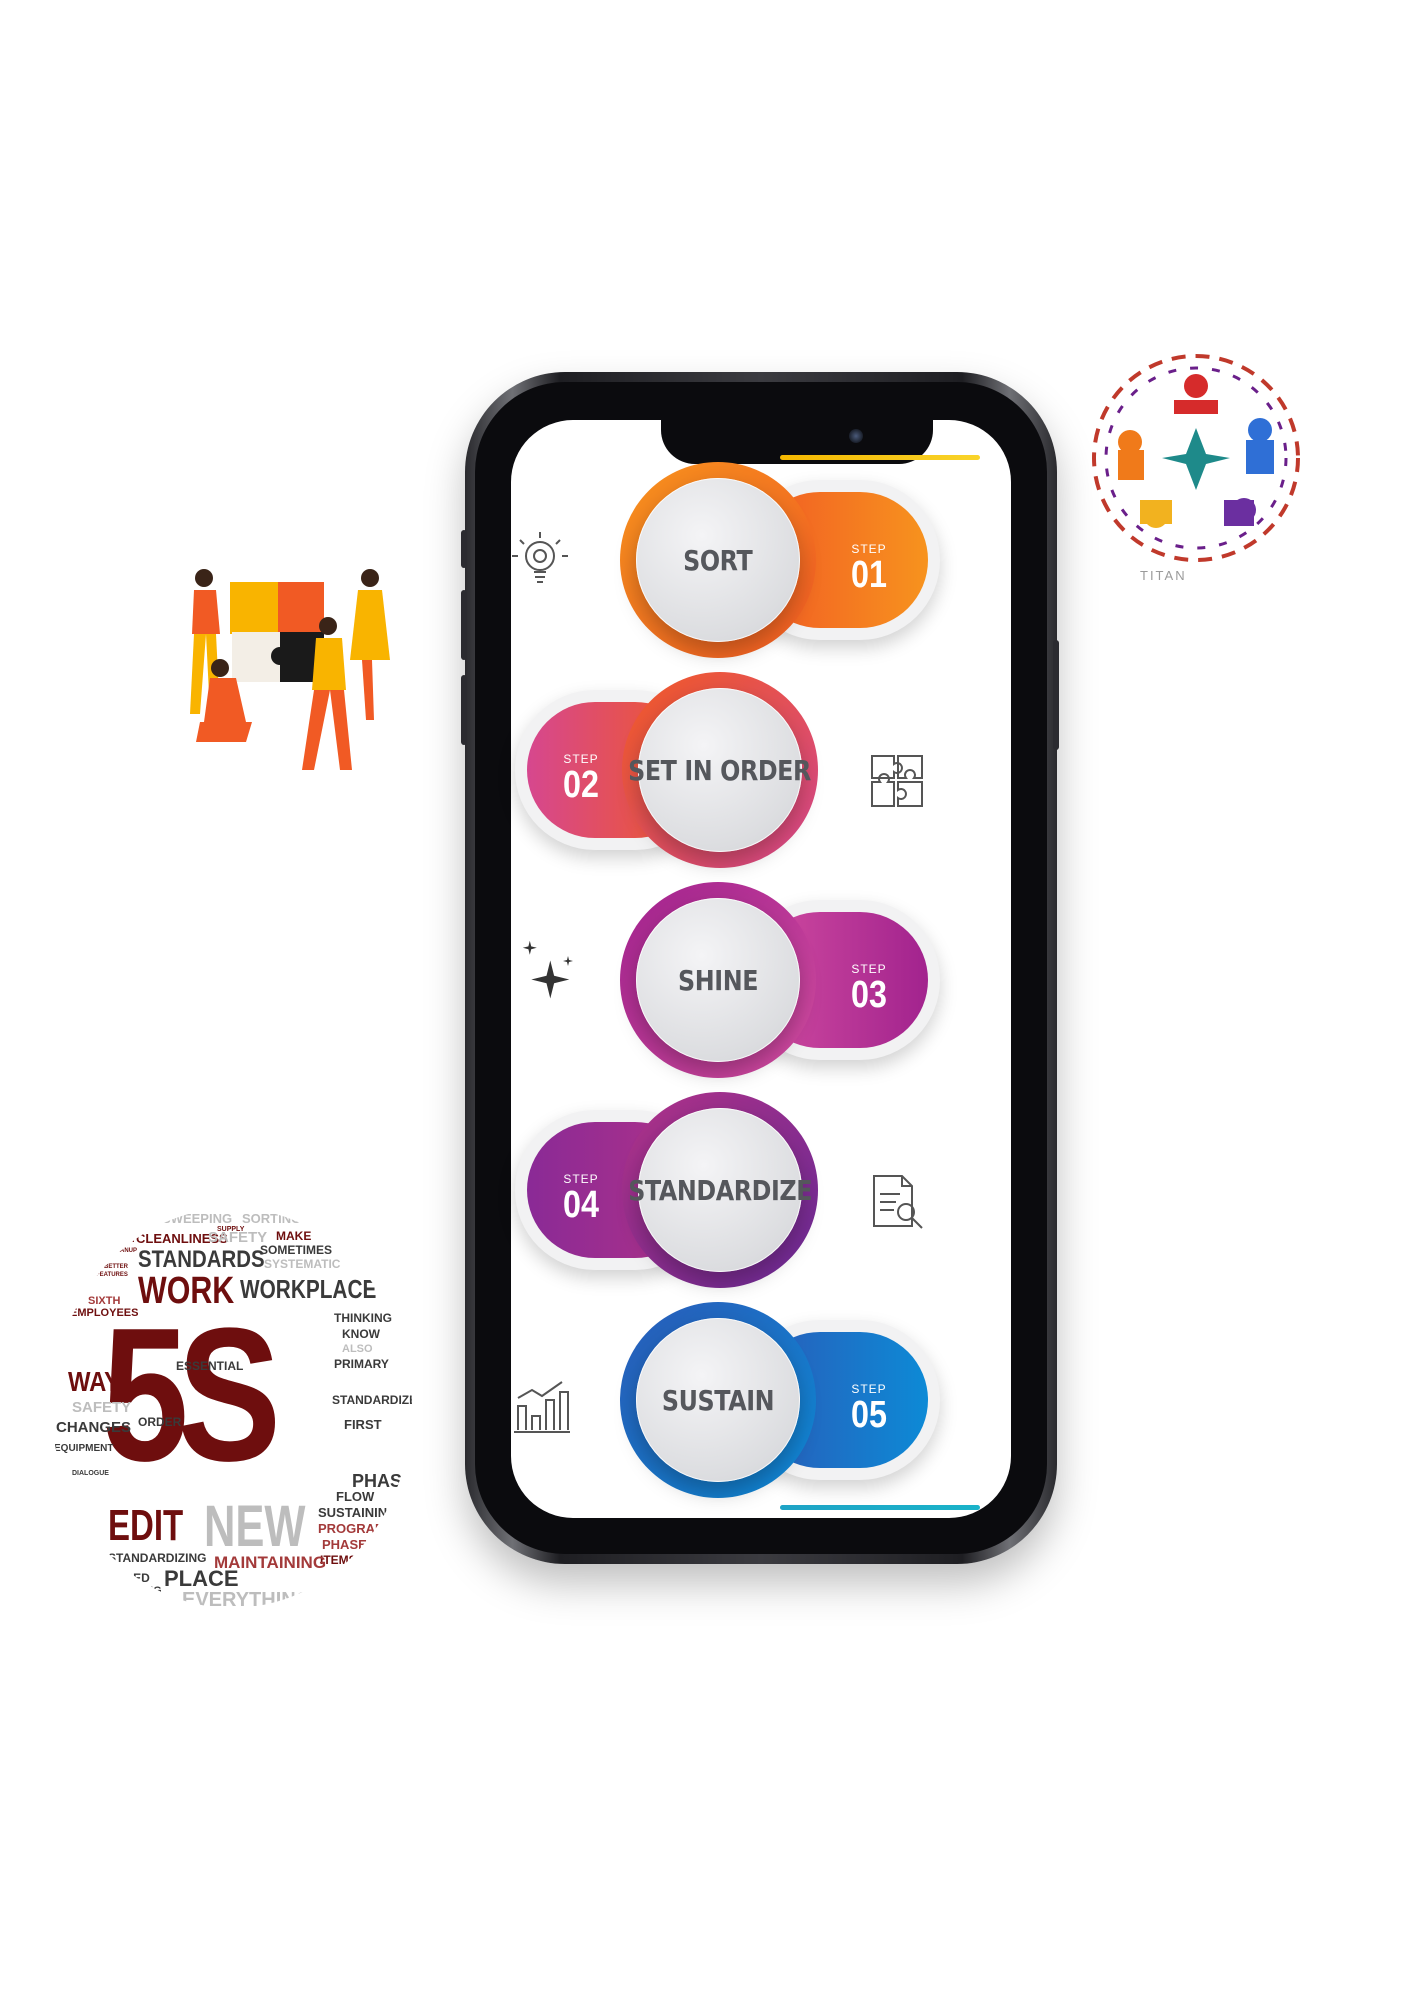 Image resolution: width=1414 pixels, height=2000 pixels. I want to click on cloud-word: PHASE, so click(382, 1481).